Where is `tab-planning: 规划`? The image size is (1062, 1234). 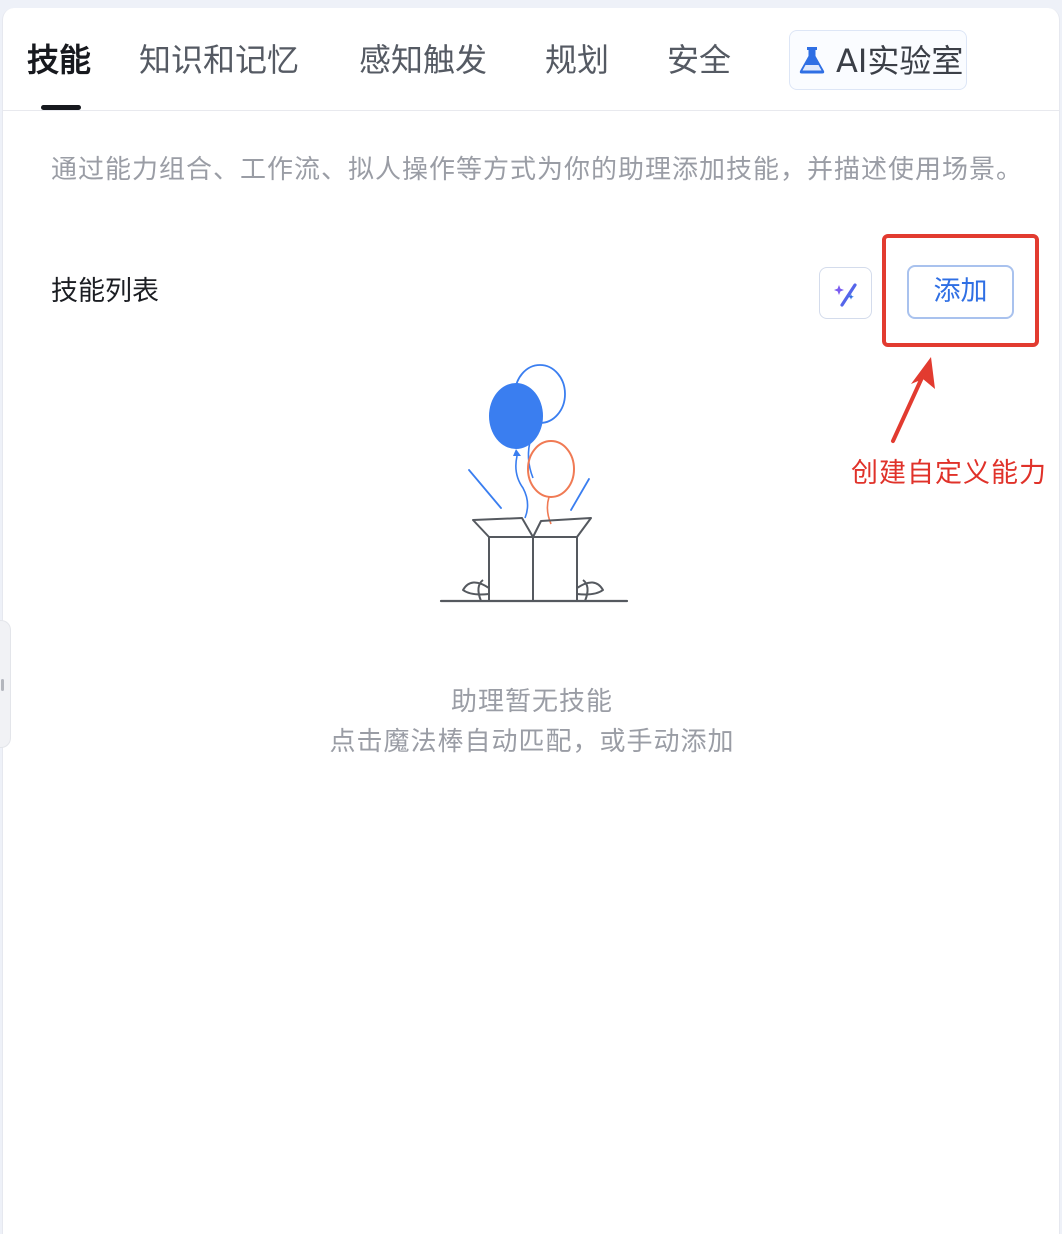
tab-planning: 规划 is located at coordinates (577, 60).